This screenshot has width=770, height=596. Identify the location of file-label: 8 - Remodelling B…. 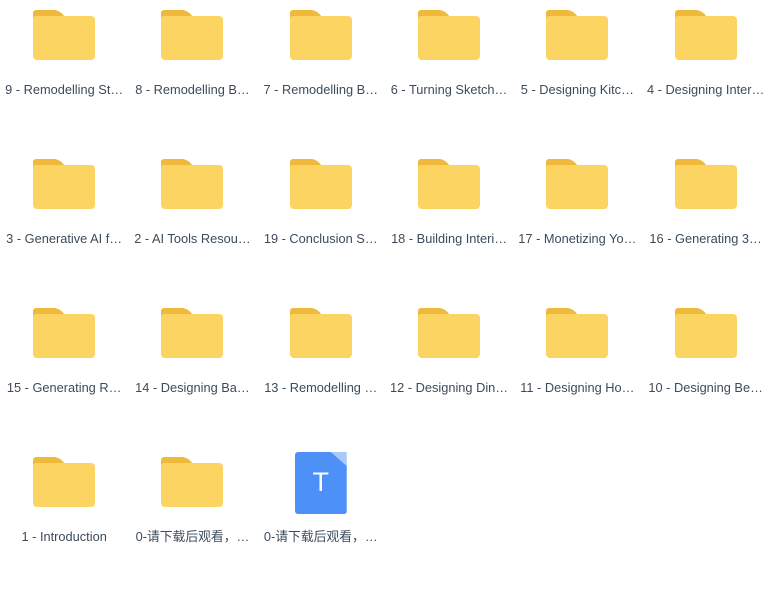
(192, 89).